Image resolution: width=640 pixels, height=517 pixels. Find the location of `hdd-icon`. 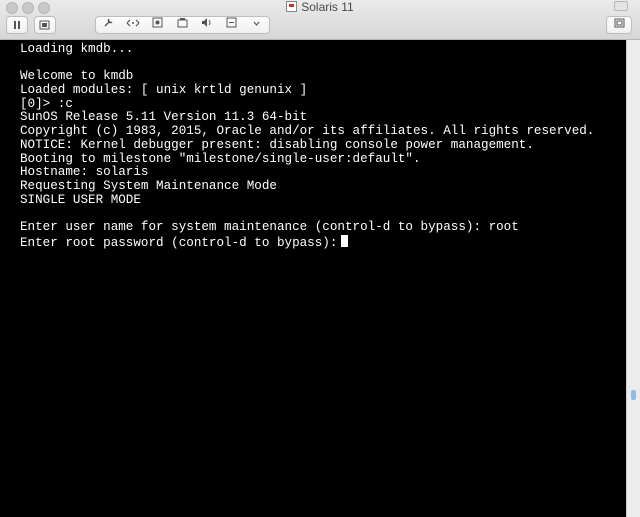

hdd-icon is located at coordinates (182, 23).